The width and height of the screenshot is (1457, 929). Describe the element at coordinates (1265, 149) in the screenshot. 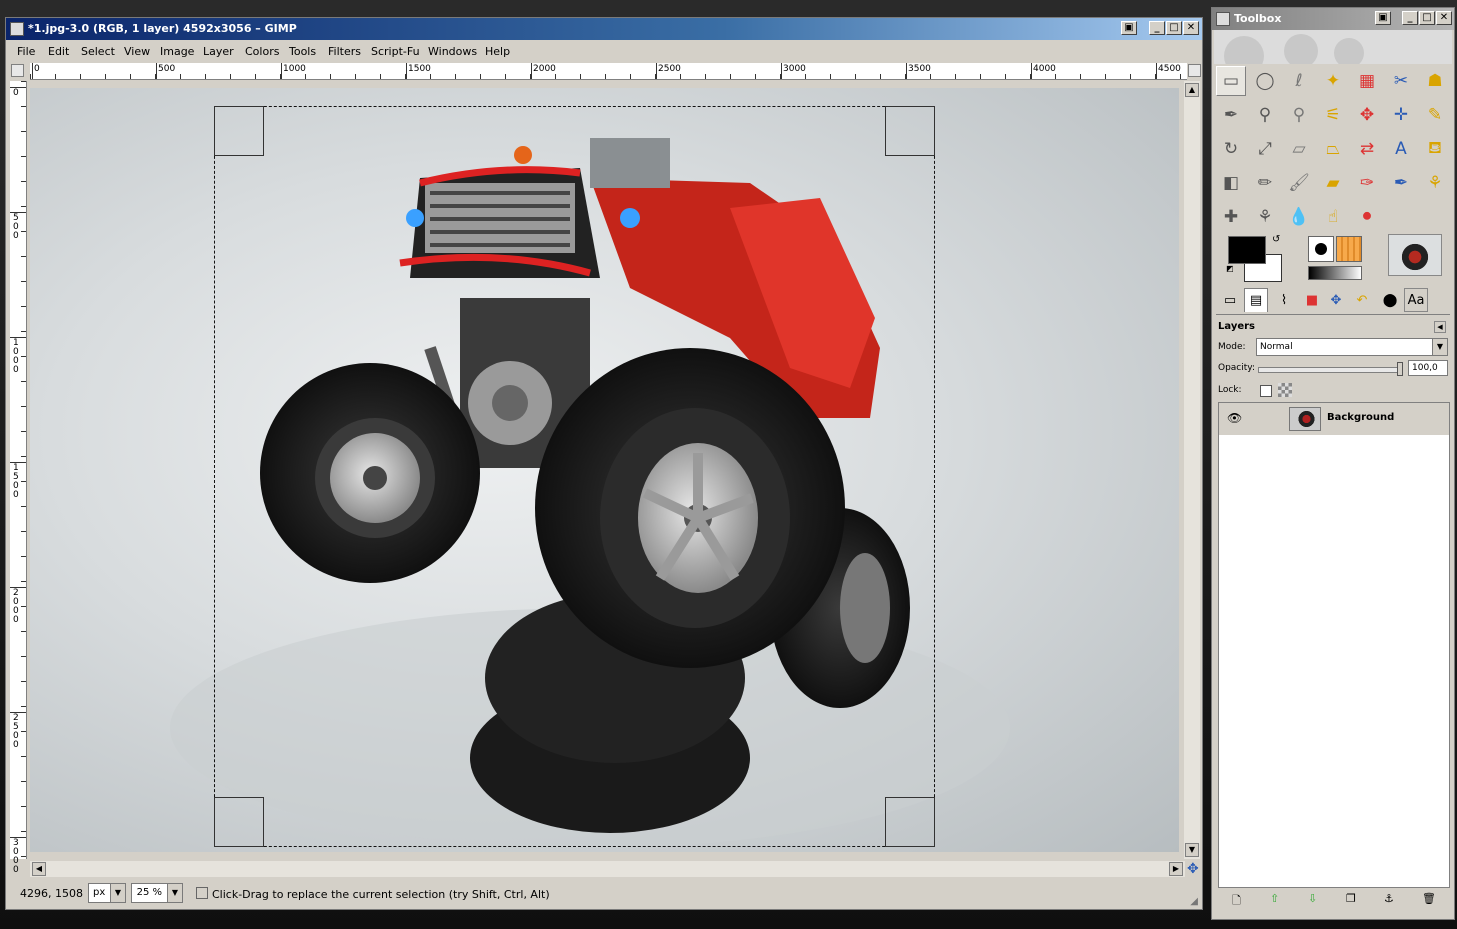

I see `scale-tool-icon: ⤢` at that location.